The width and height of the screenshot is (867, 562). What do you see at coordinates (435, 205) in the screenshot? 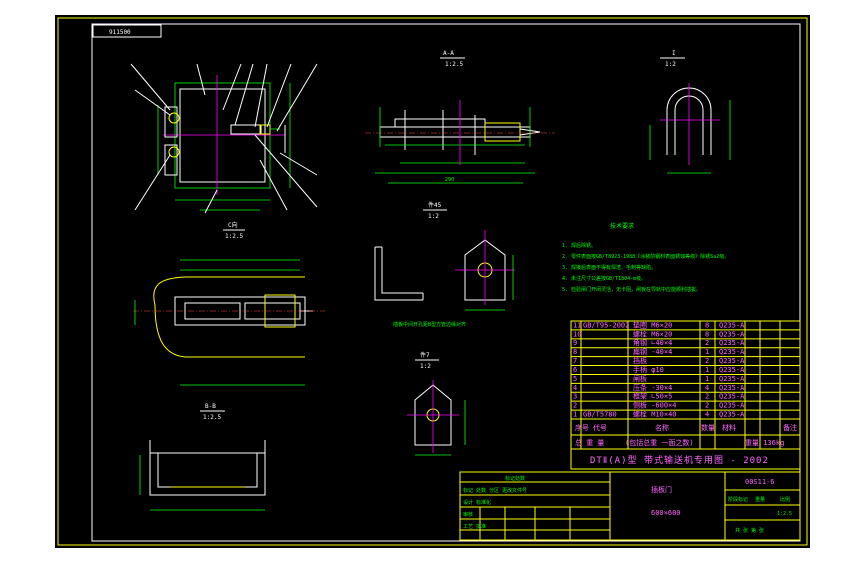
I see `part-45-title: 件45` at bounding box center [435, 205].